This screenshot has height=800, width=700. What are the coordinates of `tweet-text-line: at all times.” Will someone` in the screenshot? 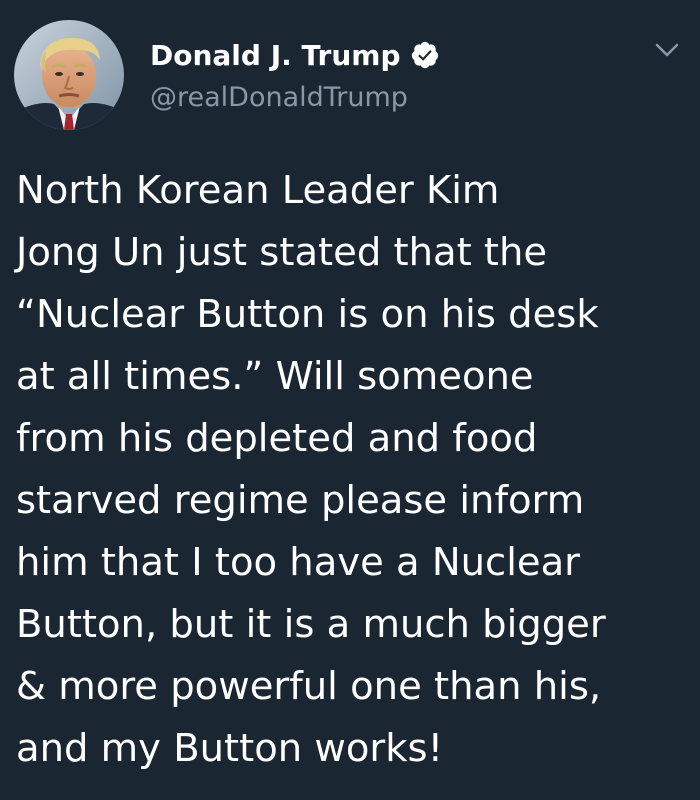 It's located at (275, 376).